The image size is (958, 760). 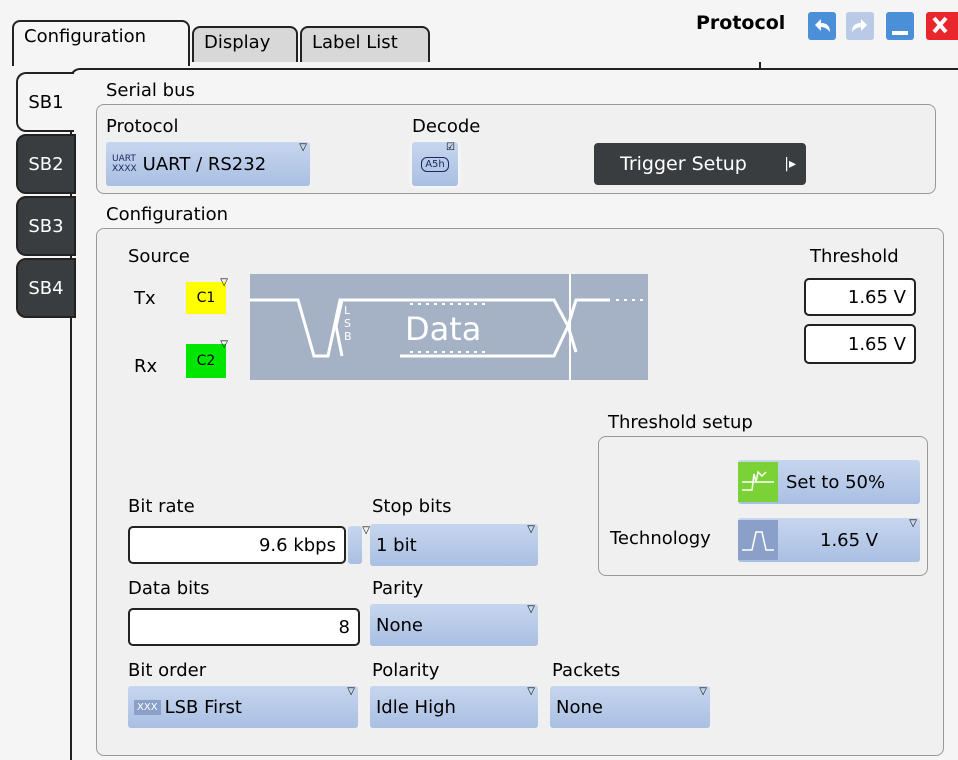 What do you see at coordinates (147, 707) in the screenshot?
I see `bit-order-icon: XXX` at bounding box center [147, 707].